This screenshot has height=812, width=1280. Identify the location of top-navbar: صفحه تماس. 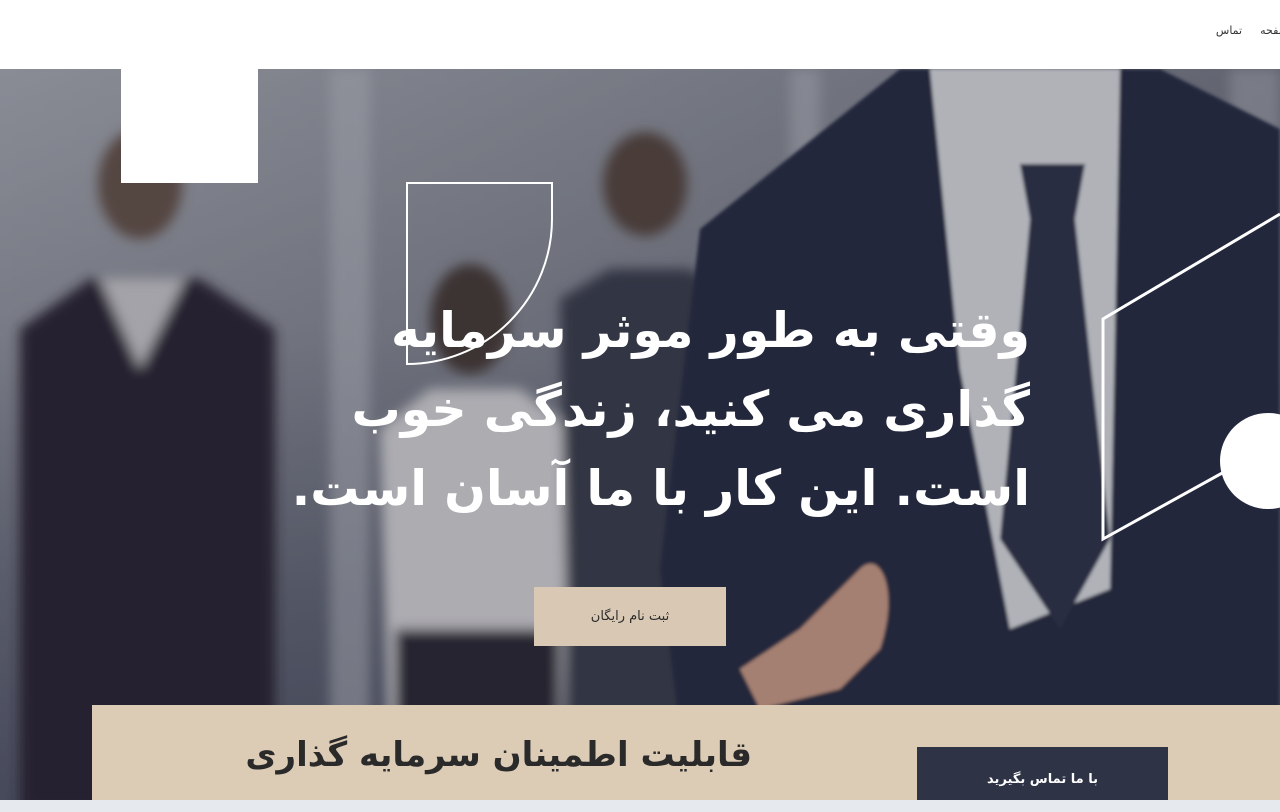
(640, 34).